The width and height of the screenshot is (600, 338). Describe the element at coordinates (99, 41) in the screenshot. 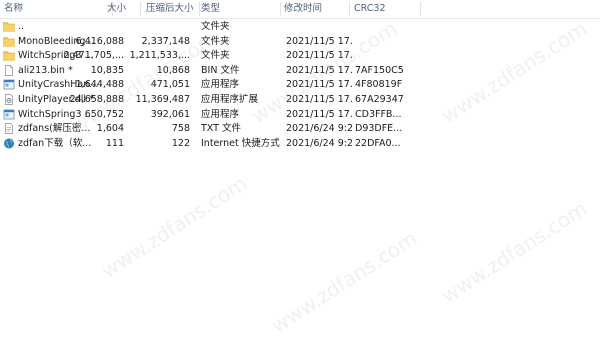

I see `file-size: 6,416,088` at that location.